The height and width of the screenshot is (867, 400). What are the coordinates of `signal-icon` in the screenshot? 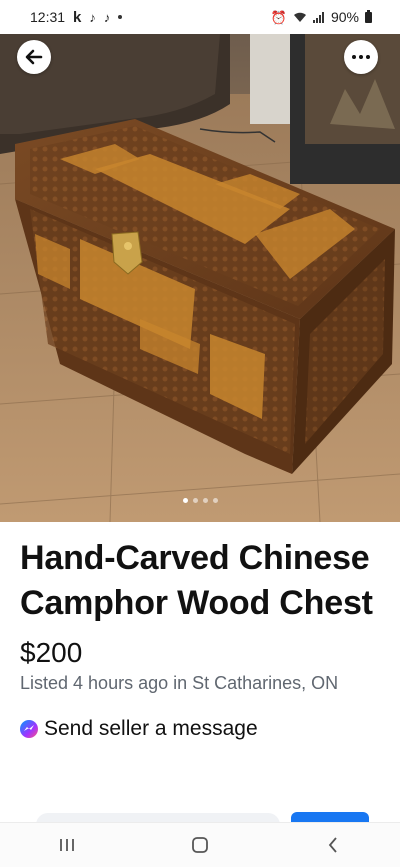 It's located at (318, 17).